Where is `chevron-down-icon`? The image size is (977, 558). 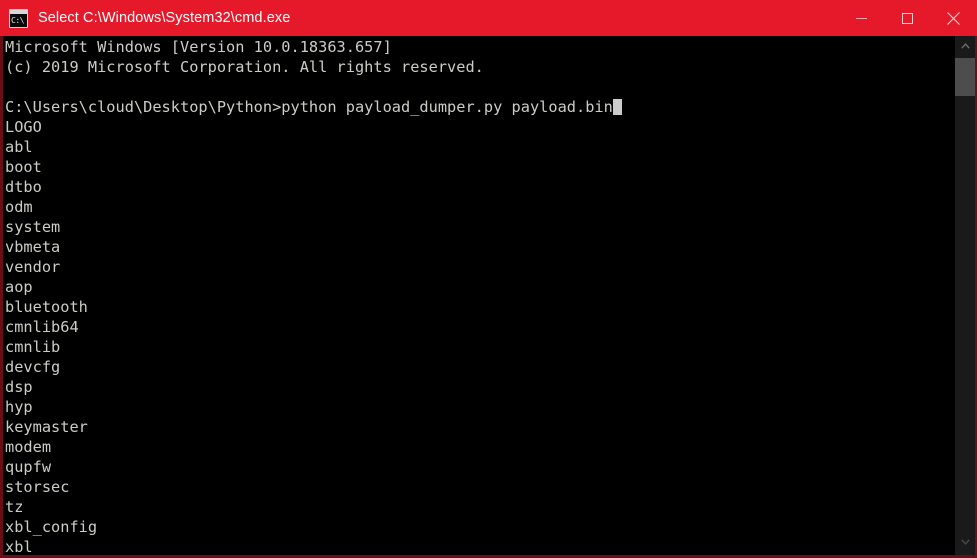 chevron-down-icon is located at coordinates (965, 542).